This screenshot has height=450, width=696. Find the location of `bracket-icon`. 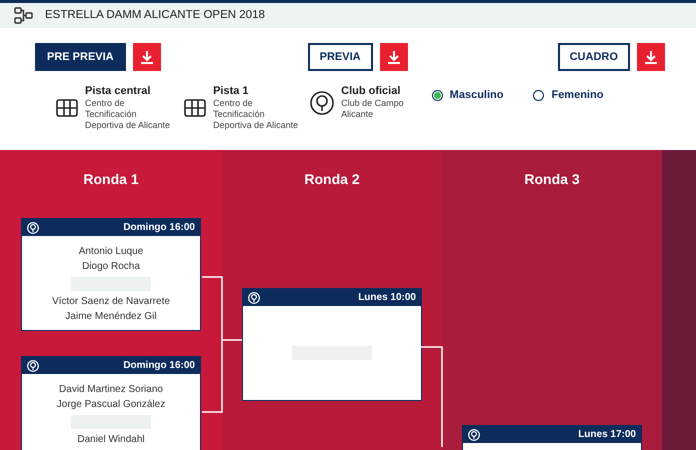

bracket-icon is located at coordinates (24, 15).